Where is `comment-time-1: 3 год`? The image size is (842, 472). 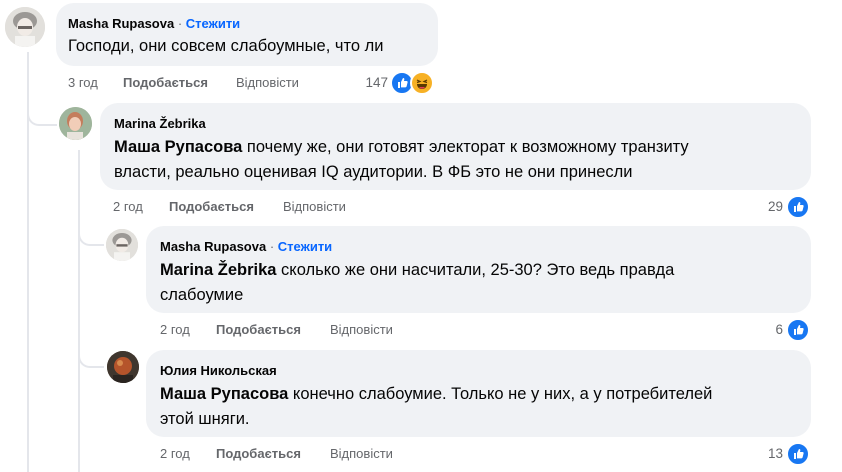
comment-time-1: 3 год is located at coordinates (83, 82).